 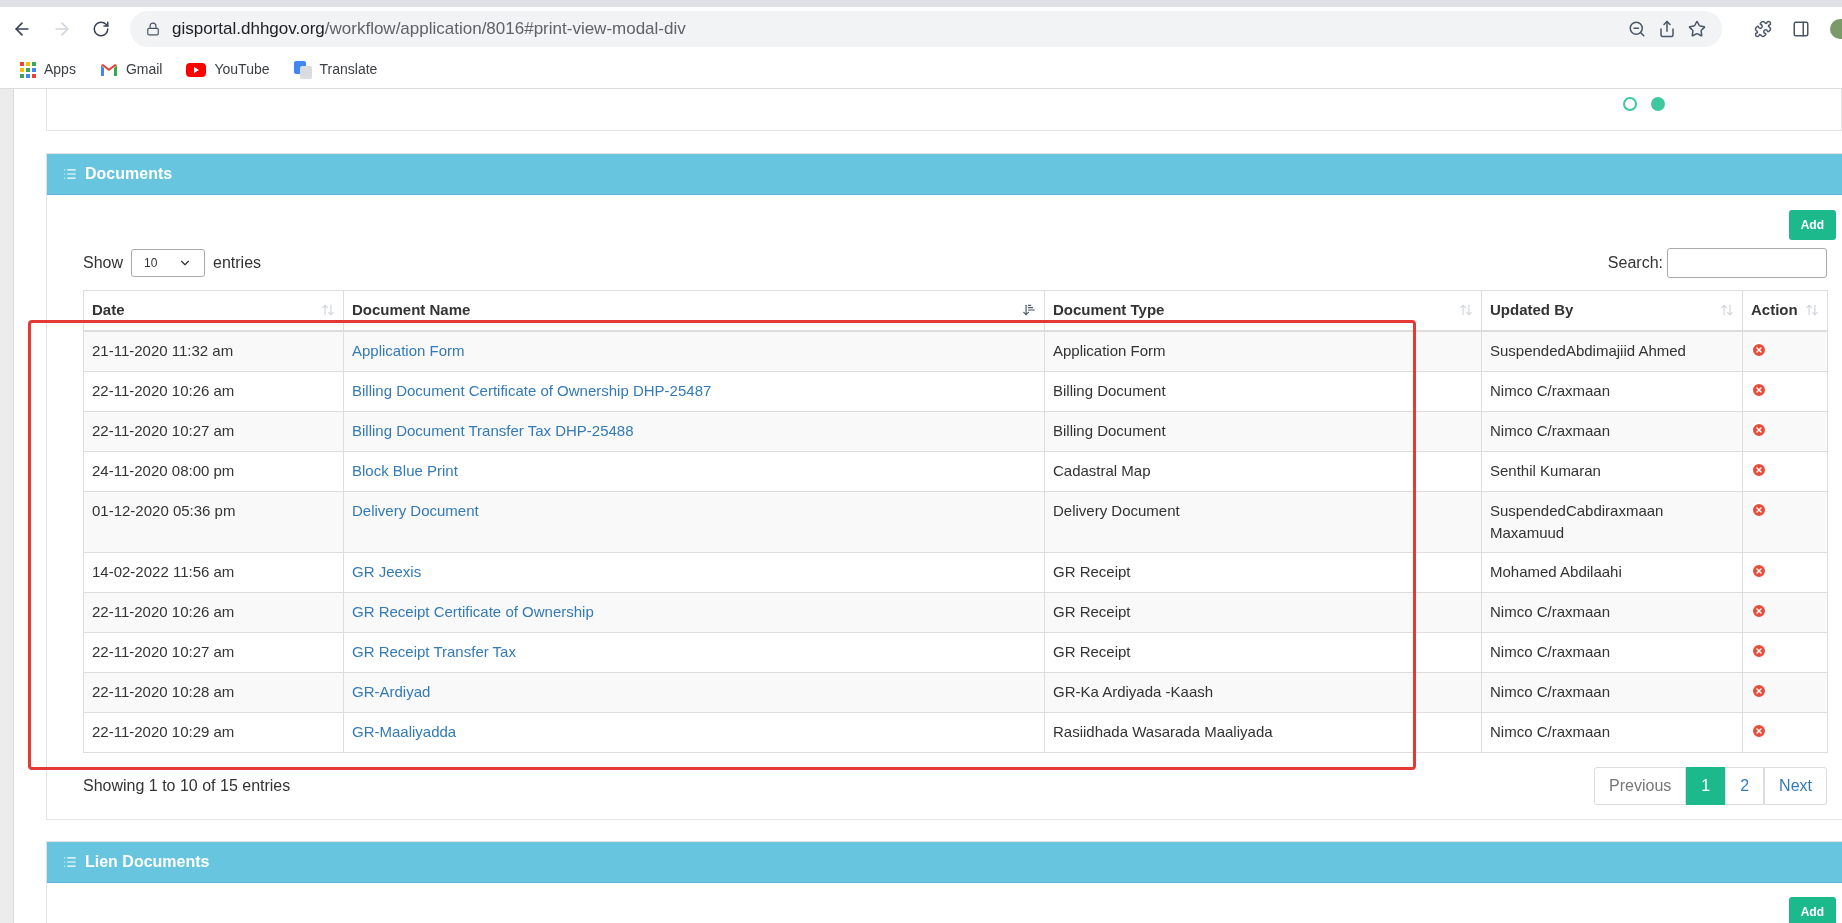 I want to click on document-link: GR Jeexis, so click(x=387, y=571).